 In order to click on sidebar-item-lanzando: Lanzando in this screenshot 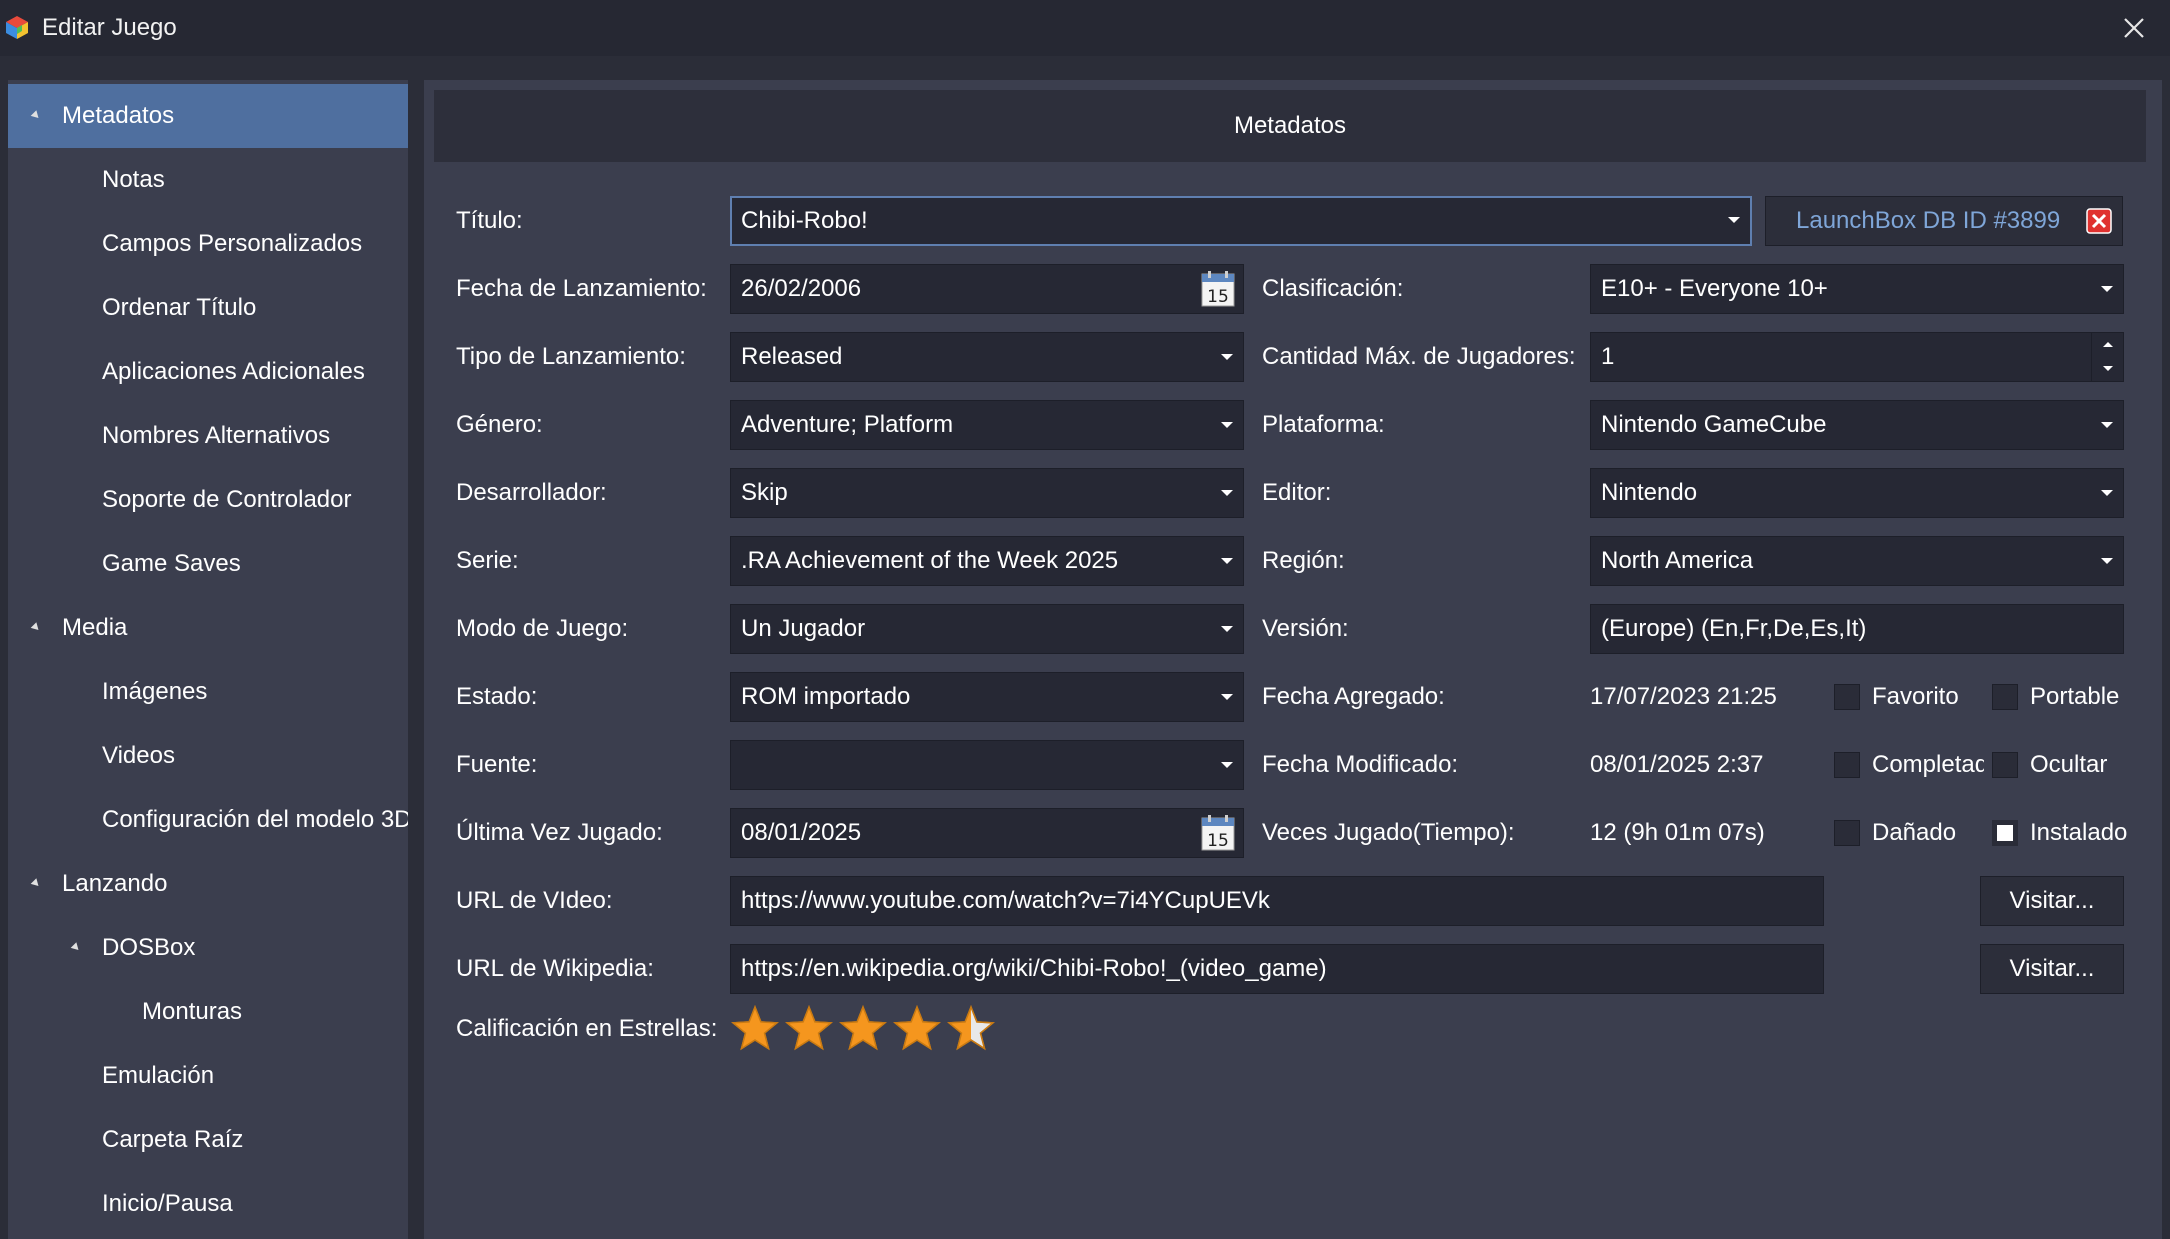, I will do `click(208, 884)`.